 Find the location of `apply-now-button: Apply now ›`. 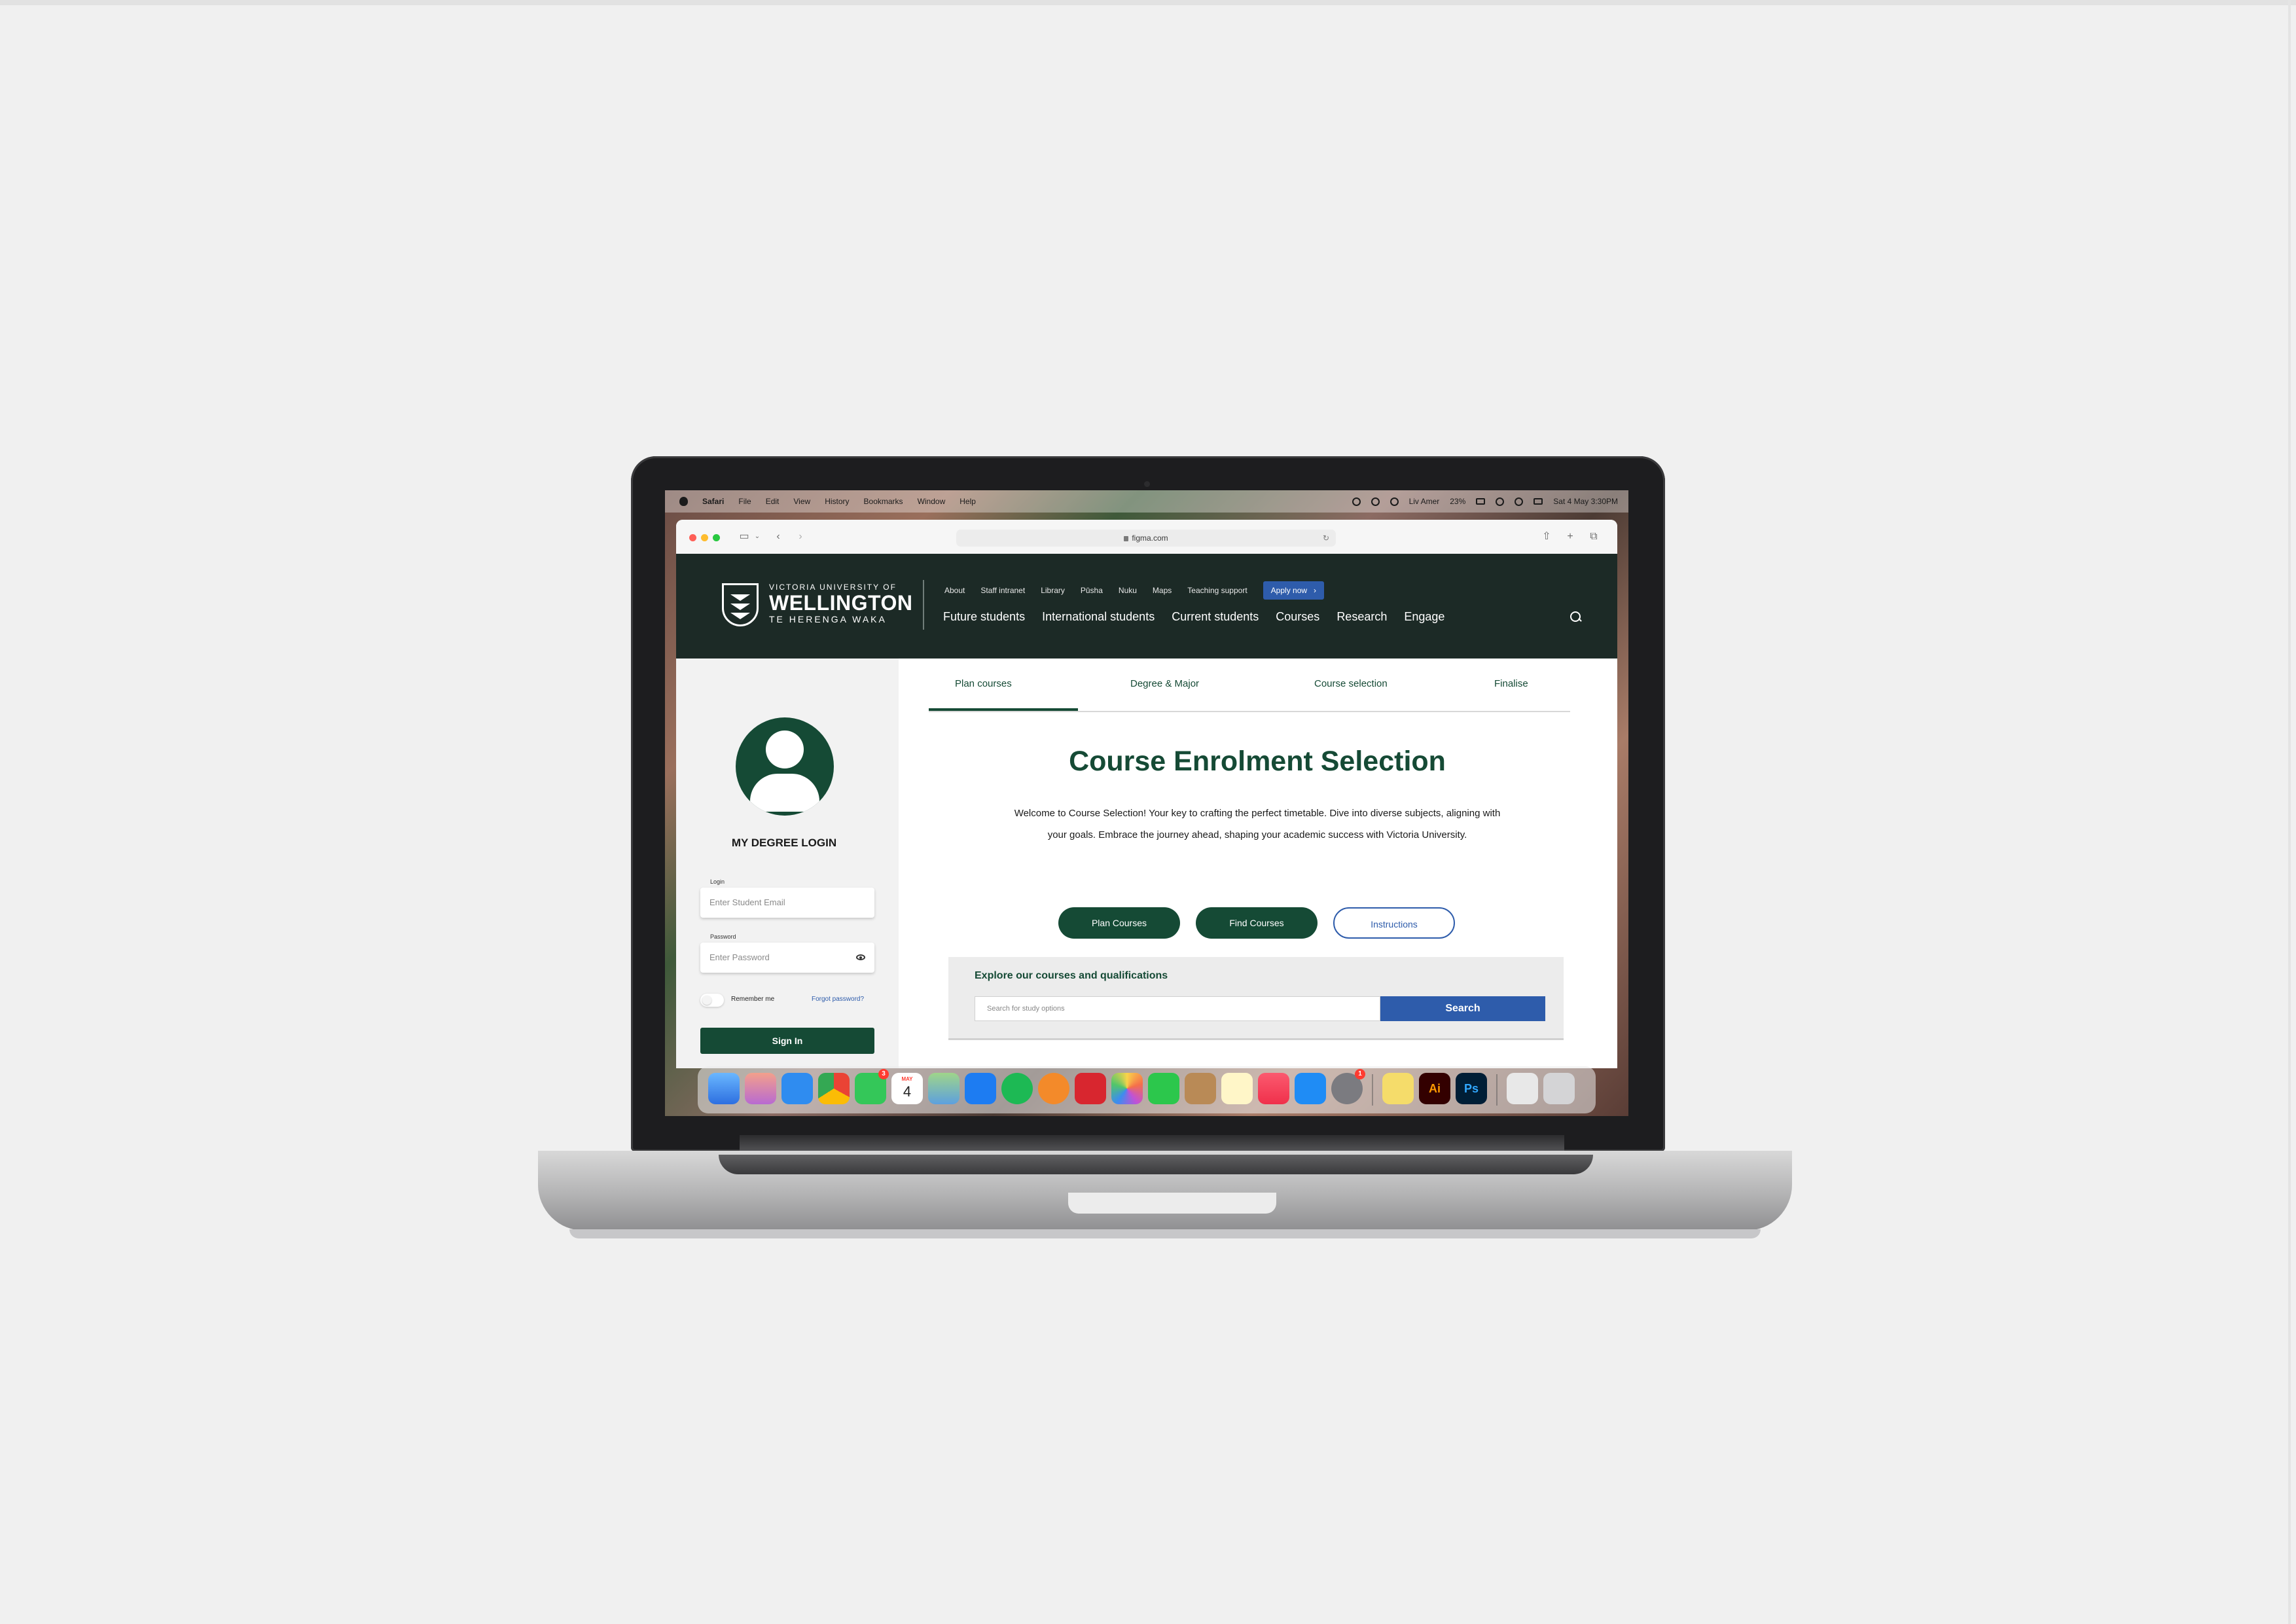

apply-now-button: Apply now › is located at coordinates (1294, 590).